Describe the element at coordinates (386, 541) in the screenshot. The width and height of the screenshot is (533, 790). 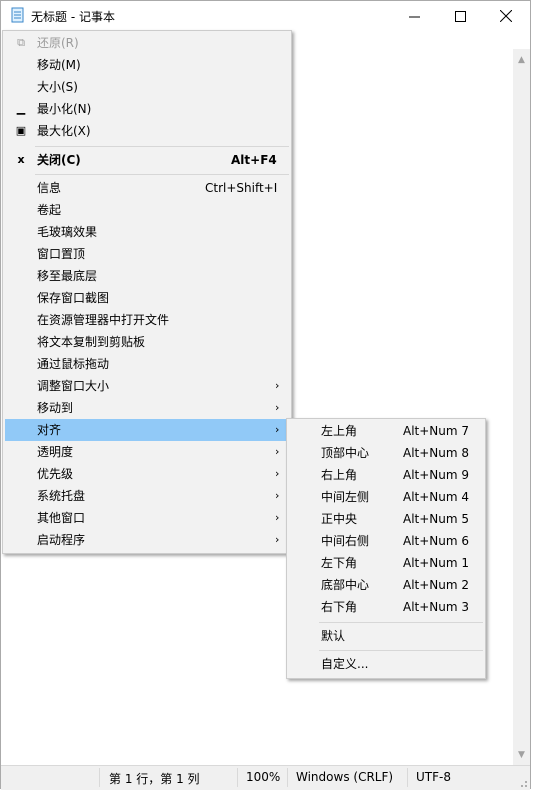
I see `align-item-middle-right: 中间右侧 Alt+Num 6` at that location.